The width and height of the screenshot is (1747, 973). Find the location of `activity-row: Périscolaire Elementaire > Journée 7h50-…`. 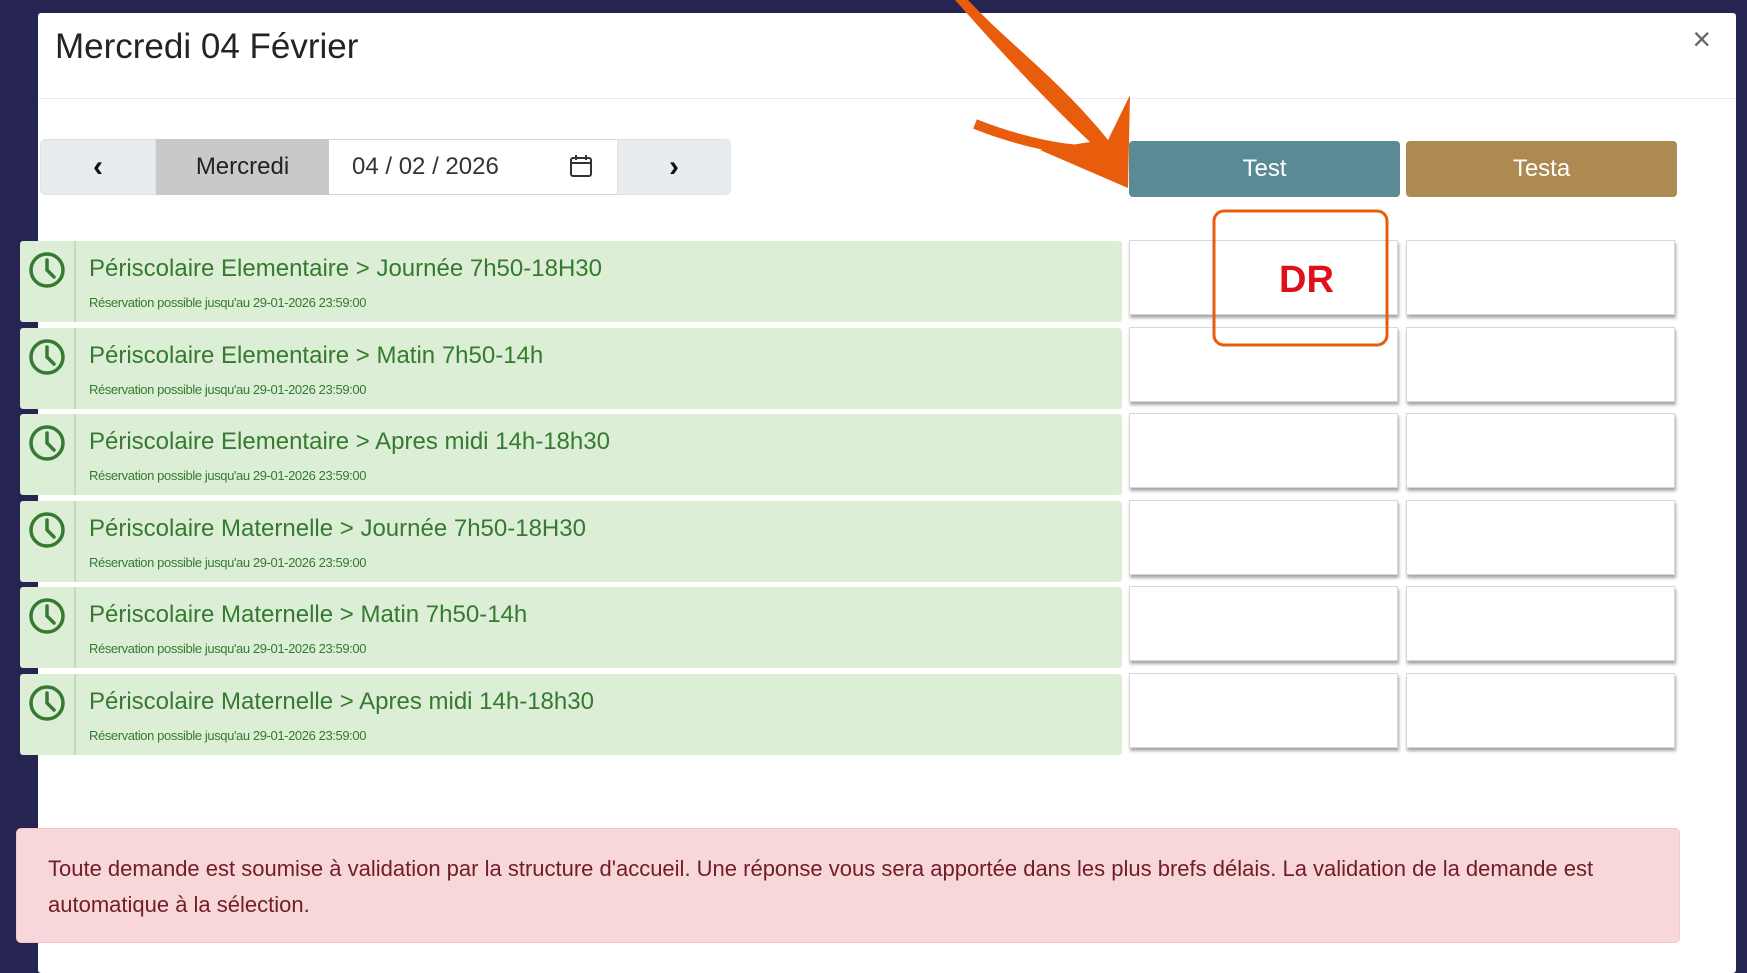

activity-row: Périscolaire Elementaire > Journée 7h50-… is located at coordinates (571, 281).